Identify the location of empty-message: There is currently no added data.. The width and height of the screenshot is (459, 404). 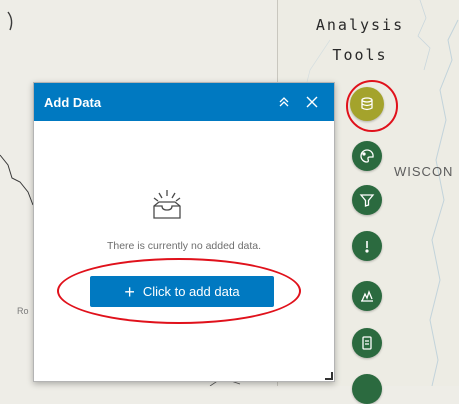
(184, 246).